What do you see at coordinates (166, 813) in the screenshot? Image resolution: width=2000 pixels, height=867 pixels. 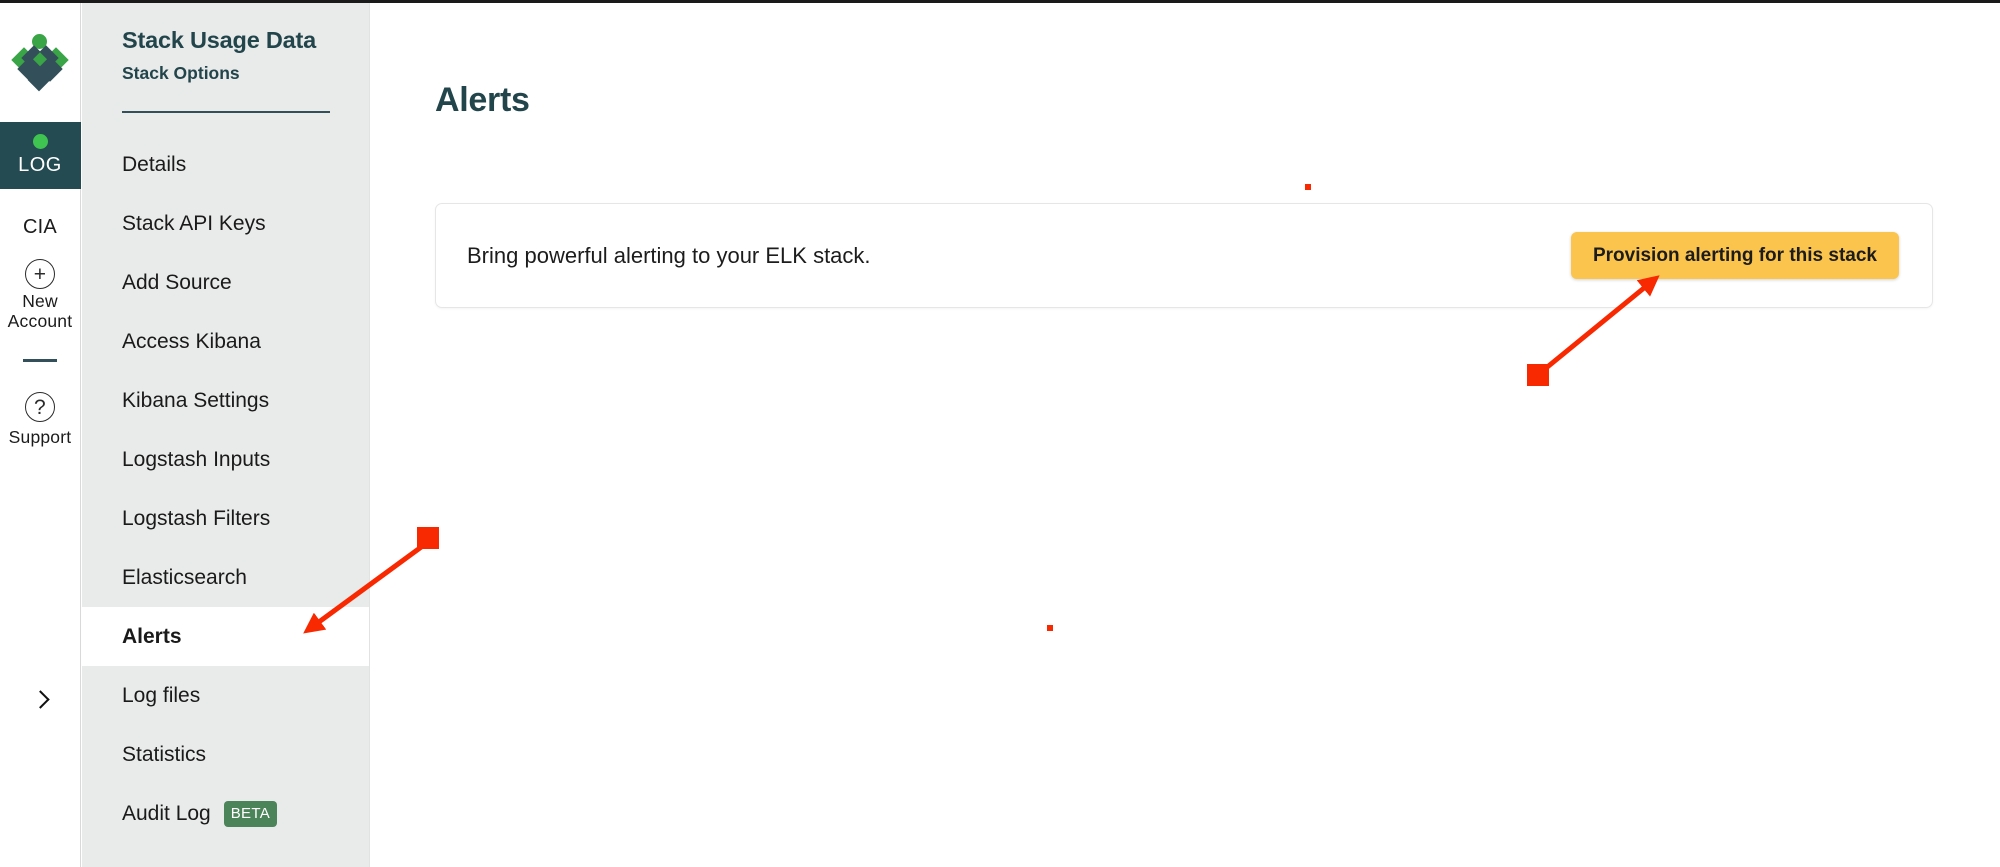 I see `sidebar-item-label: Audit Log` at bounding box center [166, 813].